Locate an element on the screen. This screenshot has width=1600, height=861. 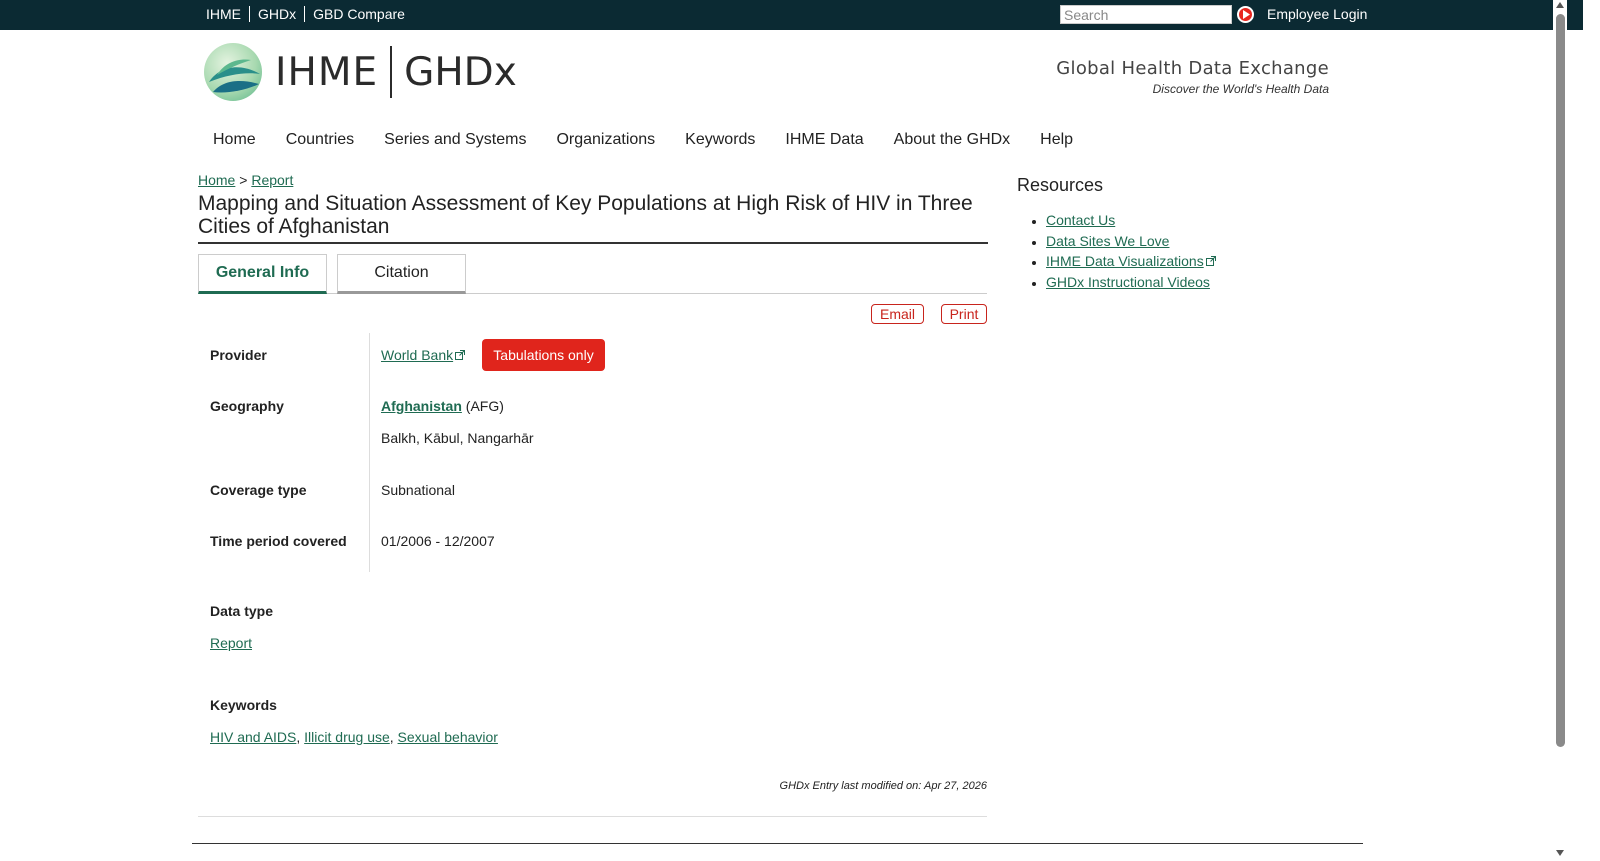
top-bar: IHME GHDx GBD Compare Employee Login is located at coordinates (791, 15).